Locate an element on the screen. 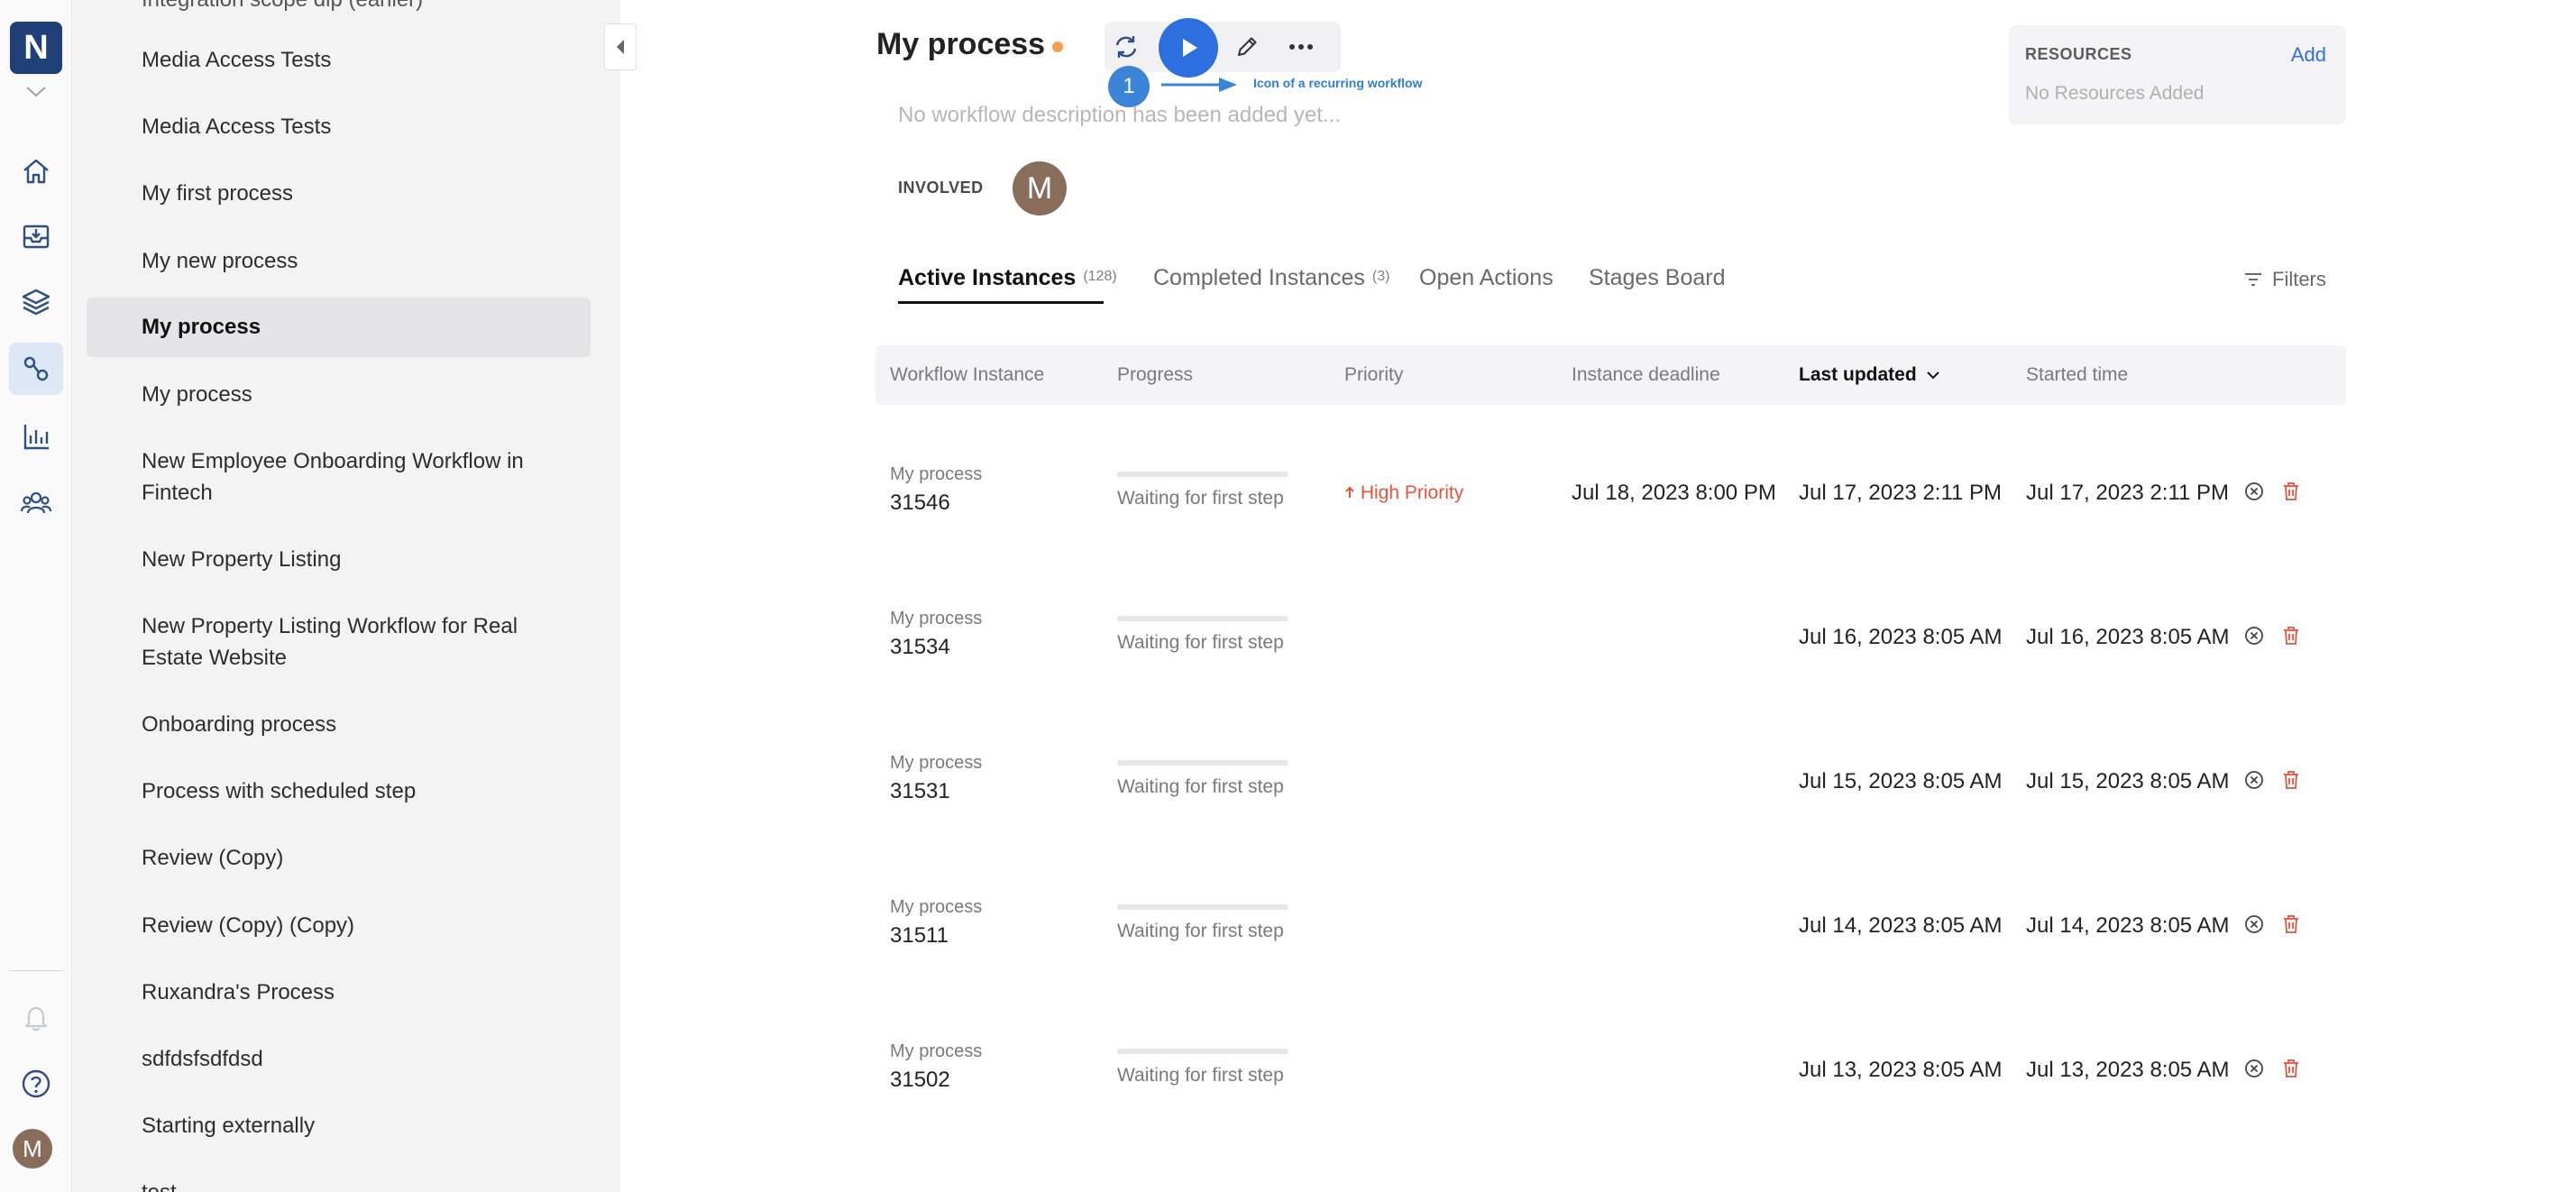  tab-completed-instances: Completed Instances (3) is located at coordinates (1271, 278).